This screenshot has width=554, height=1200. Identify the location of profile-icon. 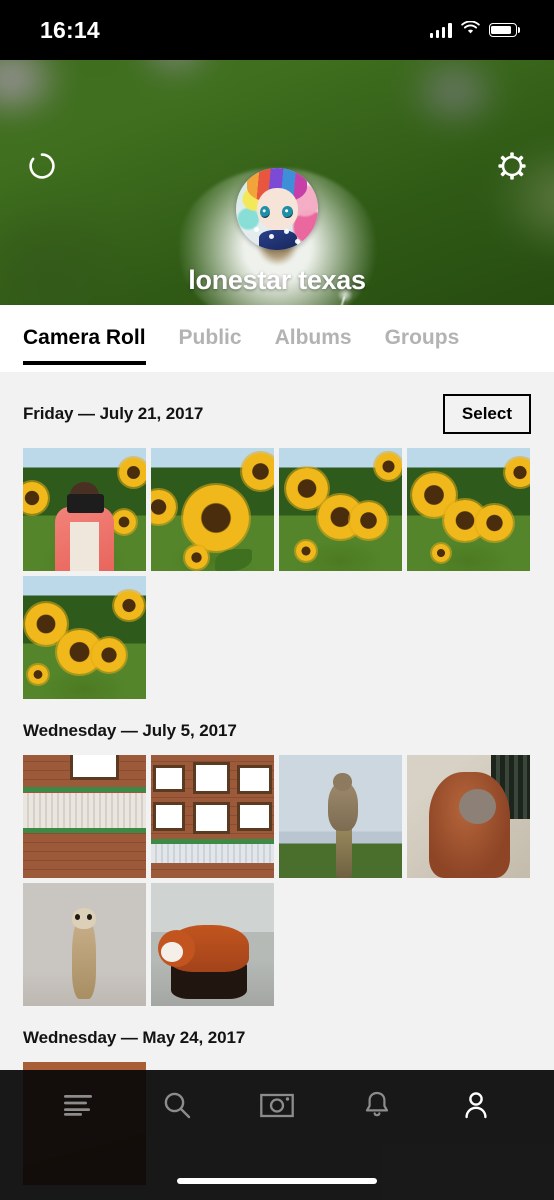
(476, 1105).